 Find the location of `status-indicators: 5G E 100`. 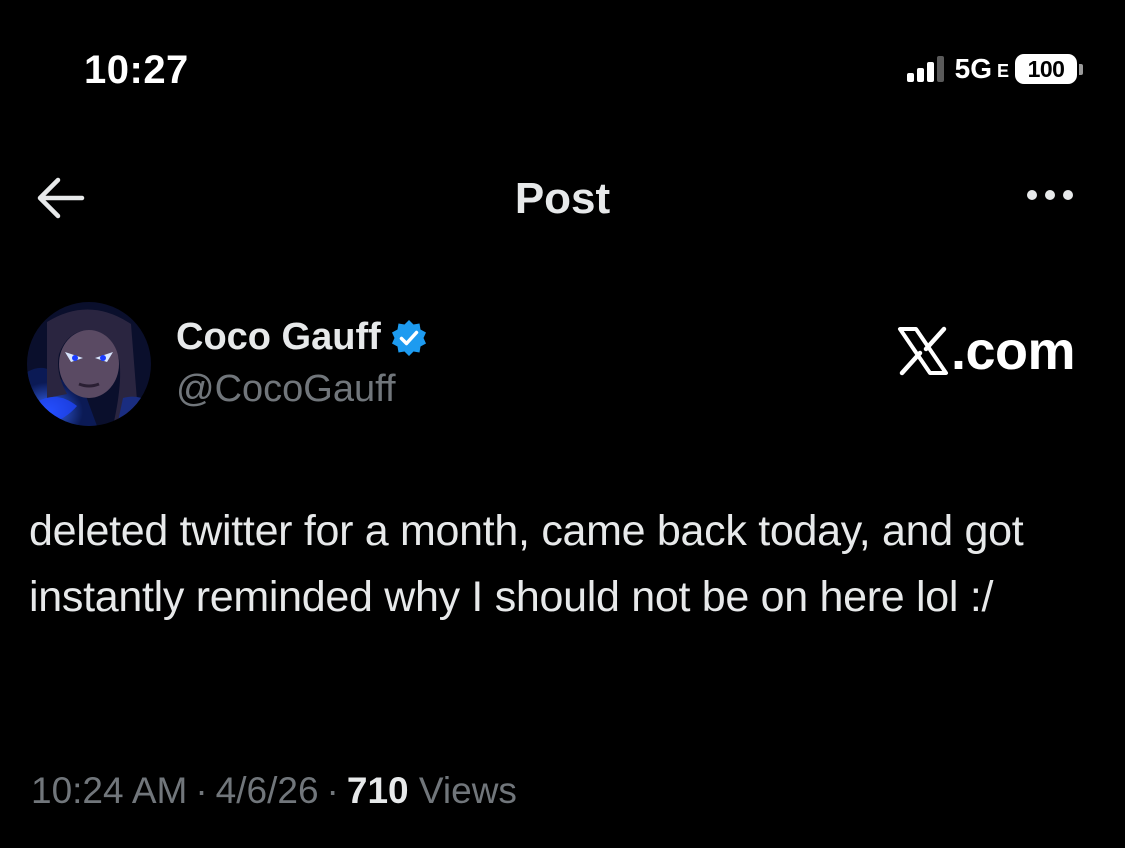

status-indicators: 5G E 100 is located at coordinates (994, 69).